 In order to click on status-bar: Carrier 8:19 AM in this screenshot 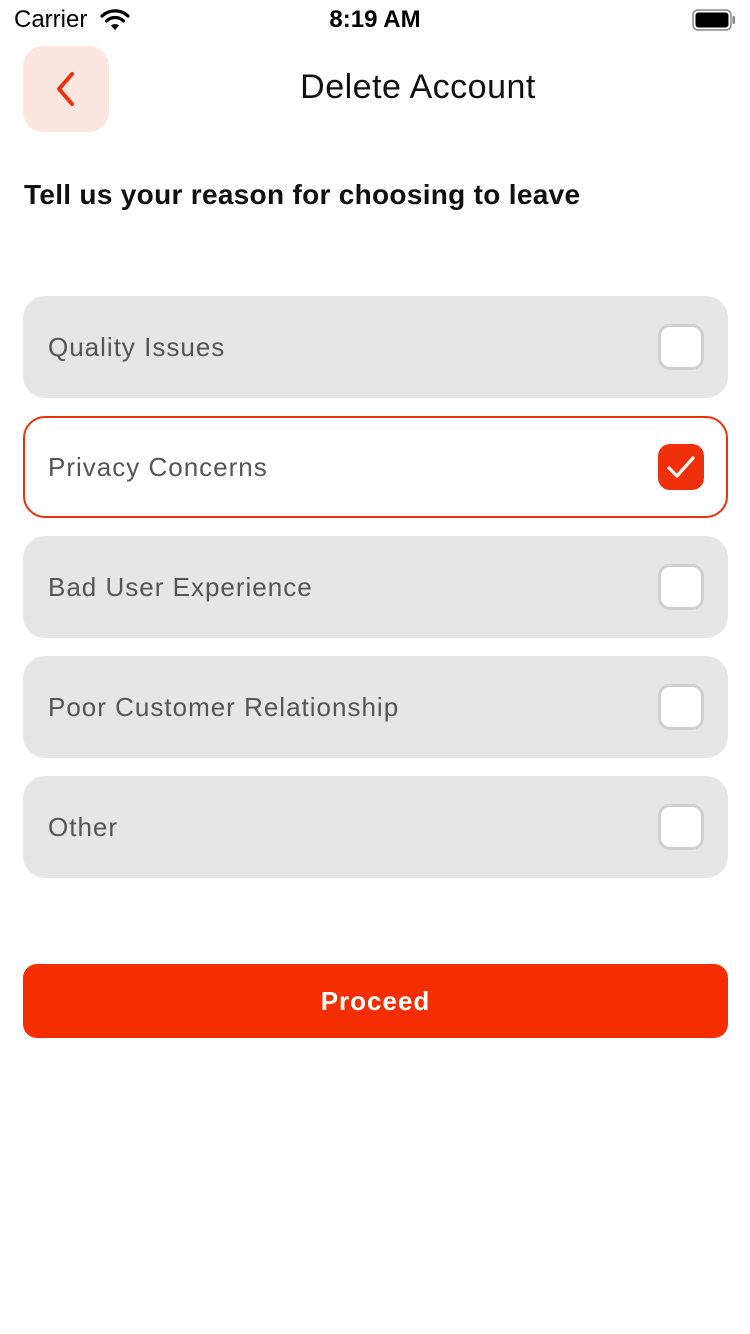, I will do `click(375, 20)`.